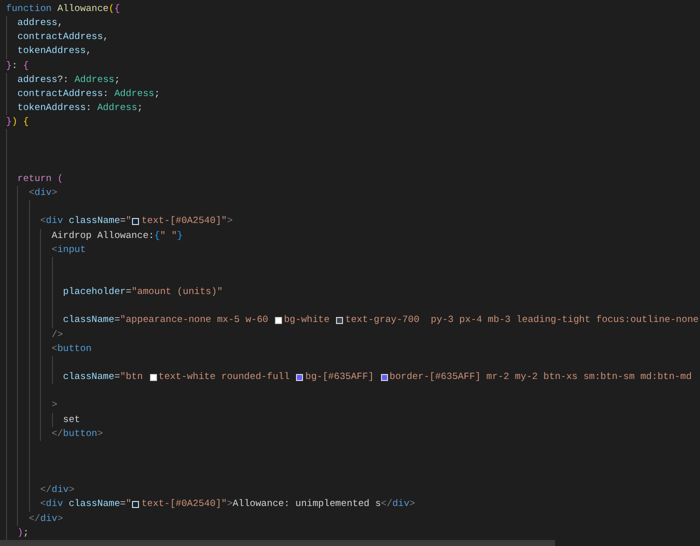 Image resolution: width=700 pixels, height=546 pixels. Describe the element at coordinates (63, 37) in the screenshot. I see `code-text: contractAddress,` at that location.